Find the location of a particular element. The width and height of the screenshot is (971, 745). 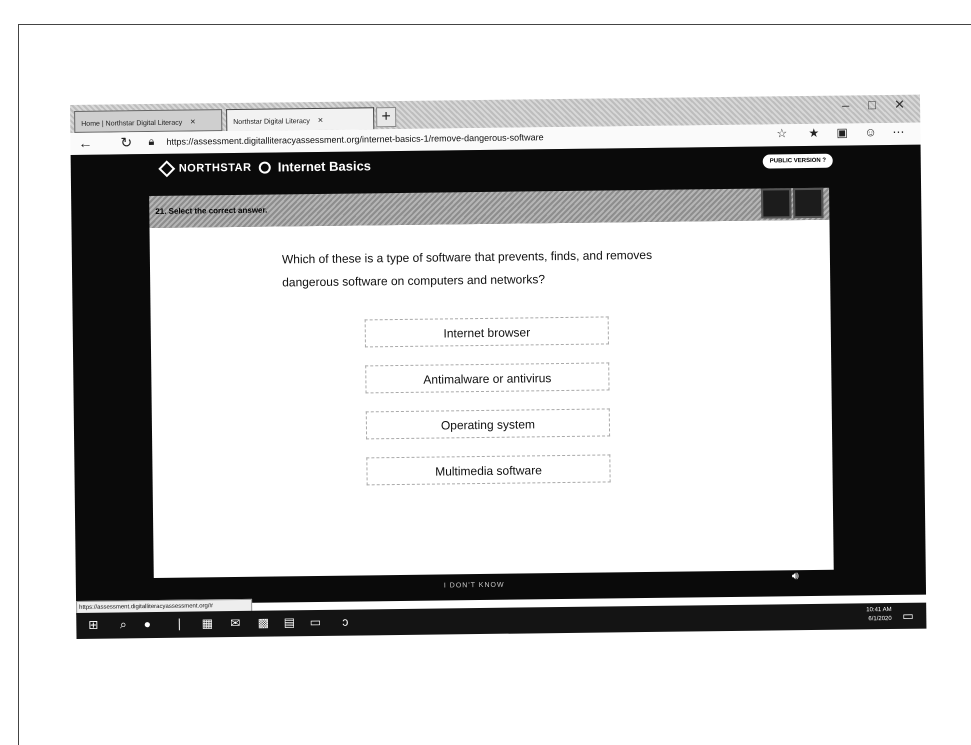

public-version-badge: PUBLIC VERSION ? is located at coordinates (798, 161).